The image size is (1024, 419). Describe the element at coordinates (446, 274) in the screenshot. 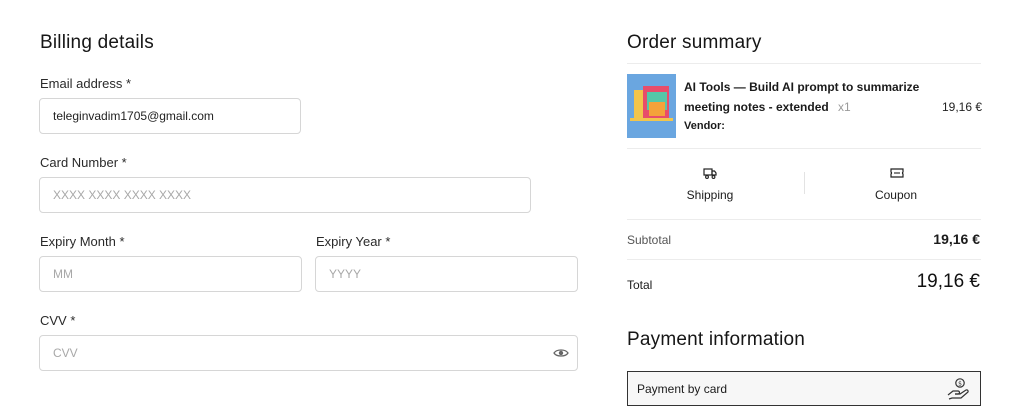

I see `expiry-year-field` at that location.